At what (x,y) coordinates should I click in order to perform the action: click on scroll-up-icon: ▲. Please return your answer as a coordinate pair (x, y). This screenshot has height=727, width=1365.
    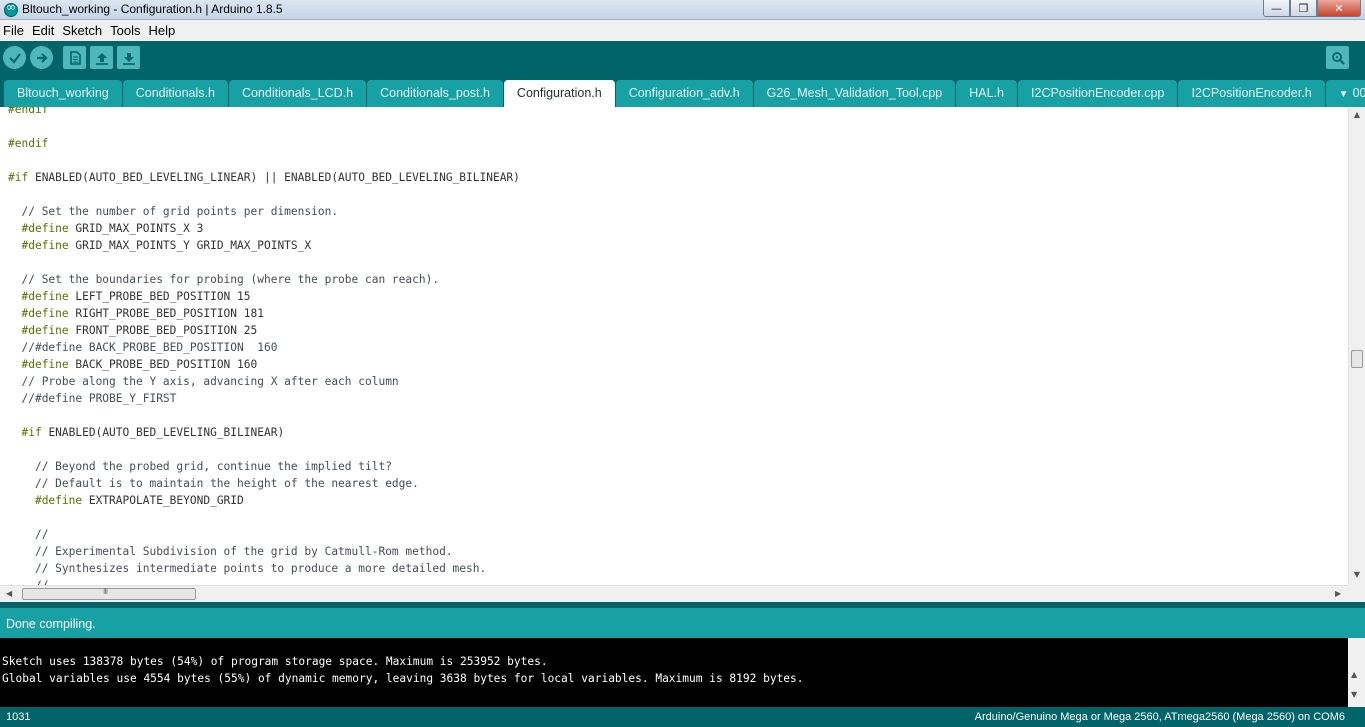
    Looking at the image, I should click on (1357, 115).